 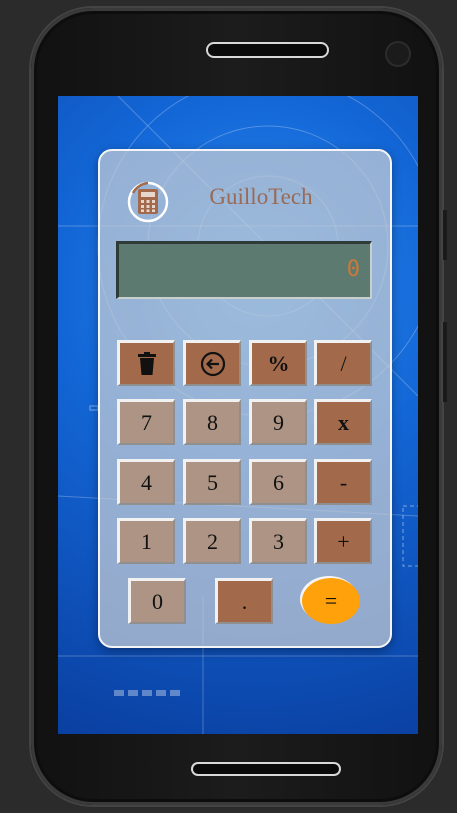 What do you see at coordinates (343, 363) in the screenshot?
I see `divide-button: /` at bounding box center [343, 363].